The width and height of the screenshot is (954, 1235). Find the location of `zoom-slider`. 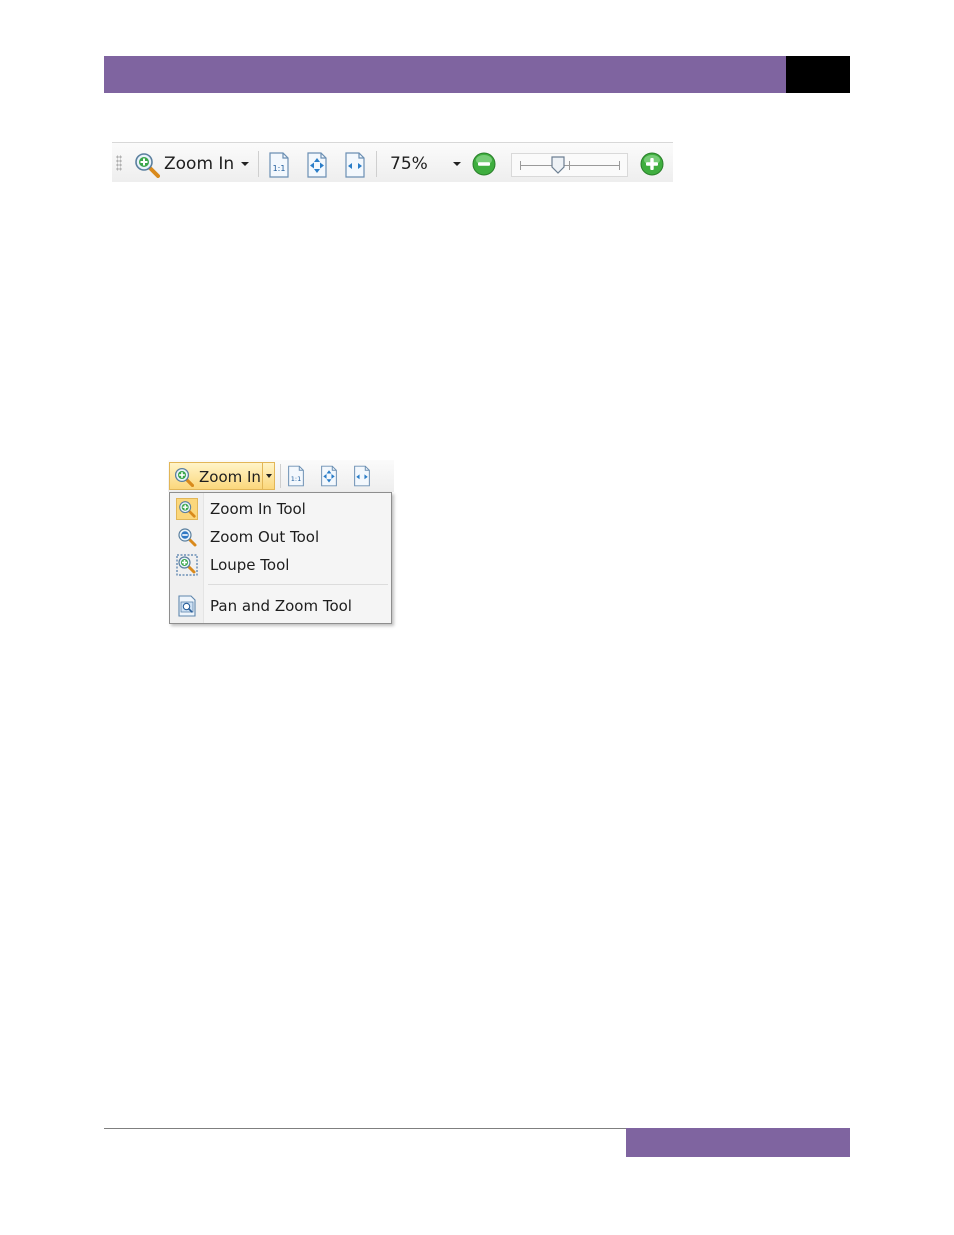

zoom-slider is located at coordinates (569, 165).